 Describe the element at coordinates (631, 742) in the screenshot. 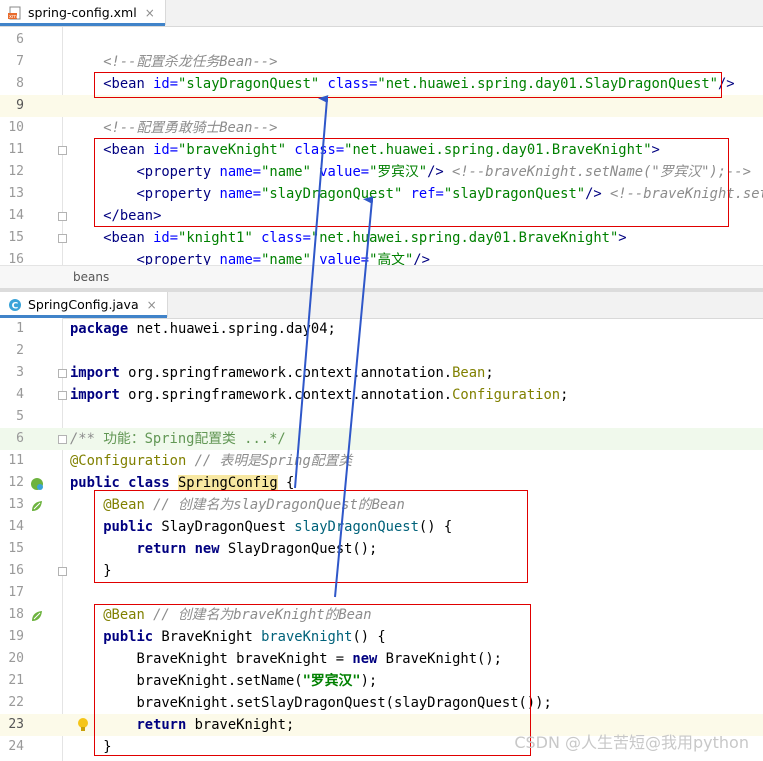

I see `watermark: CSDN @人生苦短@我用python` at that location.